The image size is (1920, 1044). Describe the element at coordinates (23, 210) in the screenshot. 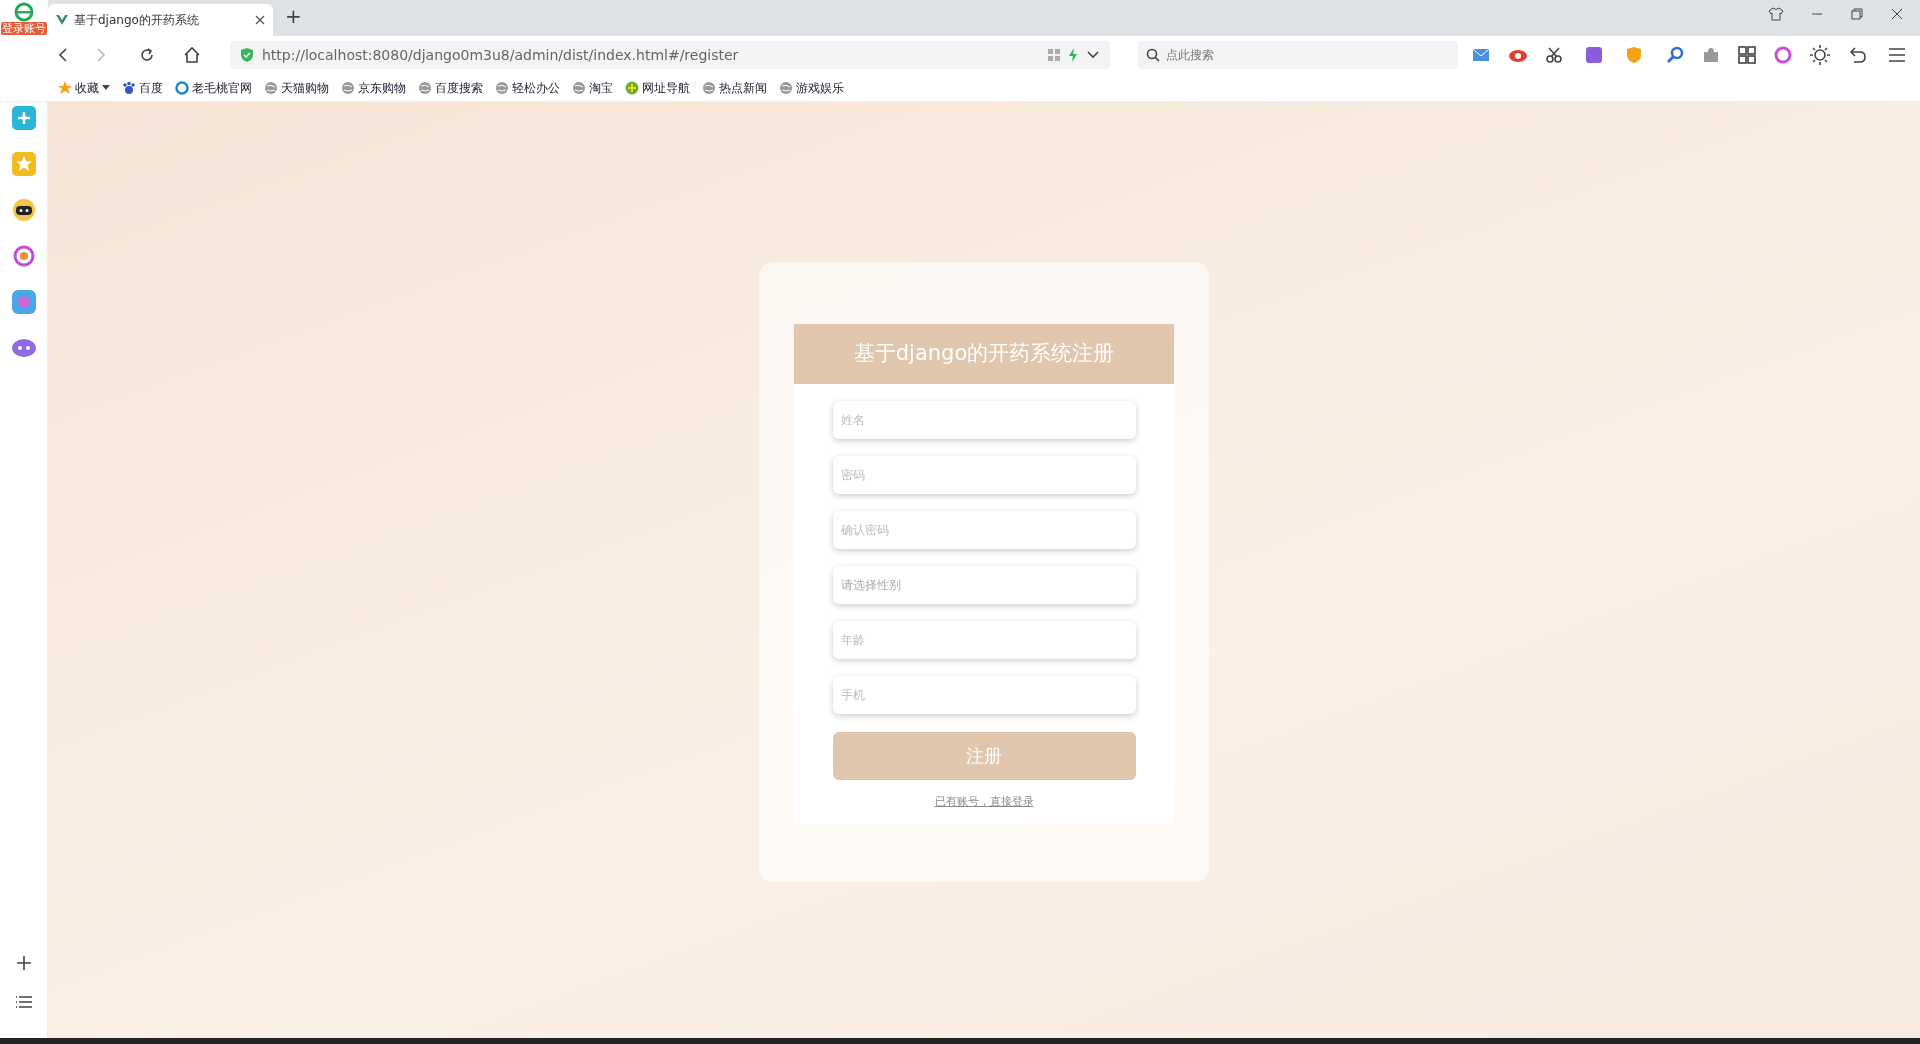

I see `robot-icon` at that location.